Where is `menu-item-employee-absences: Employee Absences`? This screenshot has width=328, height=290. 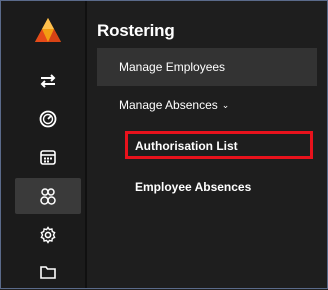 menu-item-employee-absences: Employee Absences is located at coordinates (193, 187).